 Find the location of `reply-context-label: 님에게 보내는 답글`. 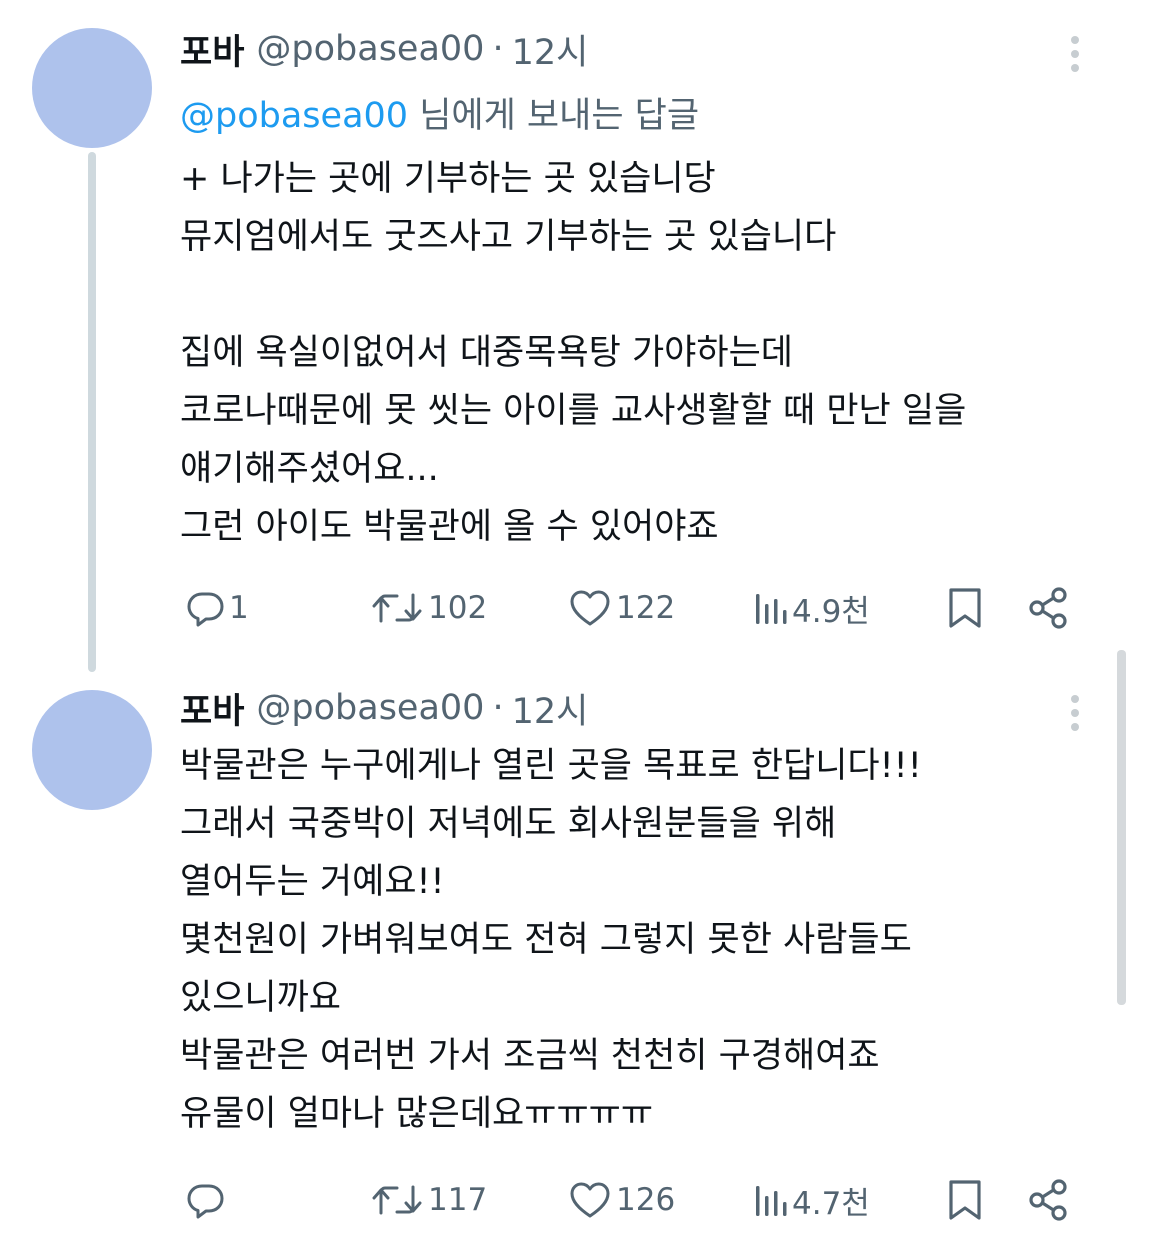

reply-context-label: 님에게 보내는 답글 is located at coordinates (559, 116).